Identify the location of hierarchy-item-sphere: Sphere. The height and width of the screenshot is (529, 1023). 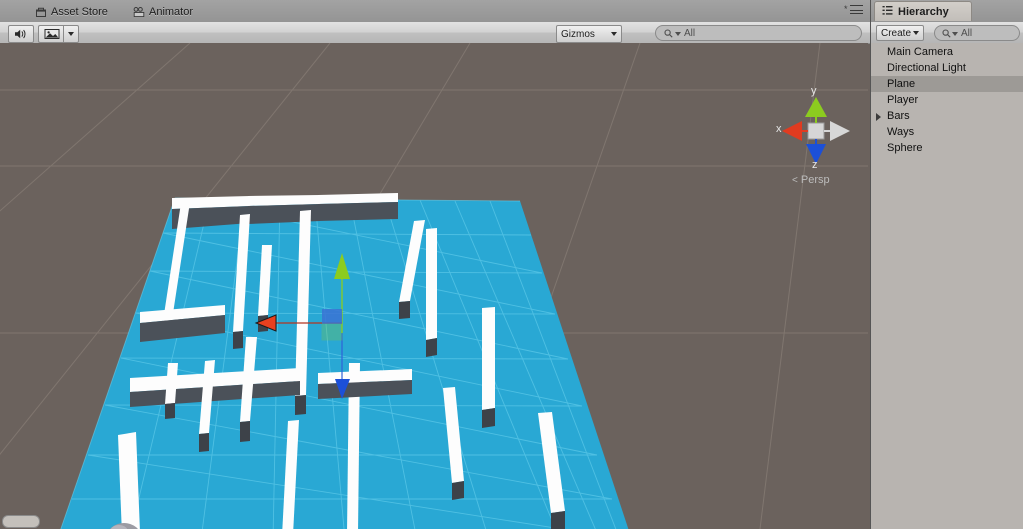
(947, 148).